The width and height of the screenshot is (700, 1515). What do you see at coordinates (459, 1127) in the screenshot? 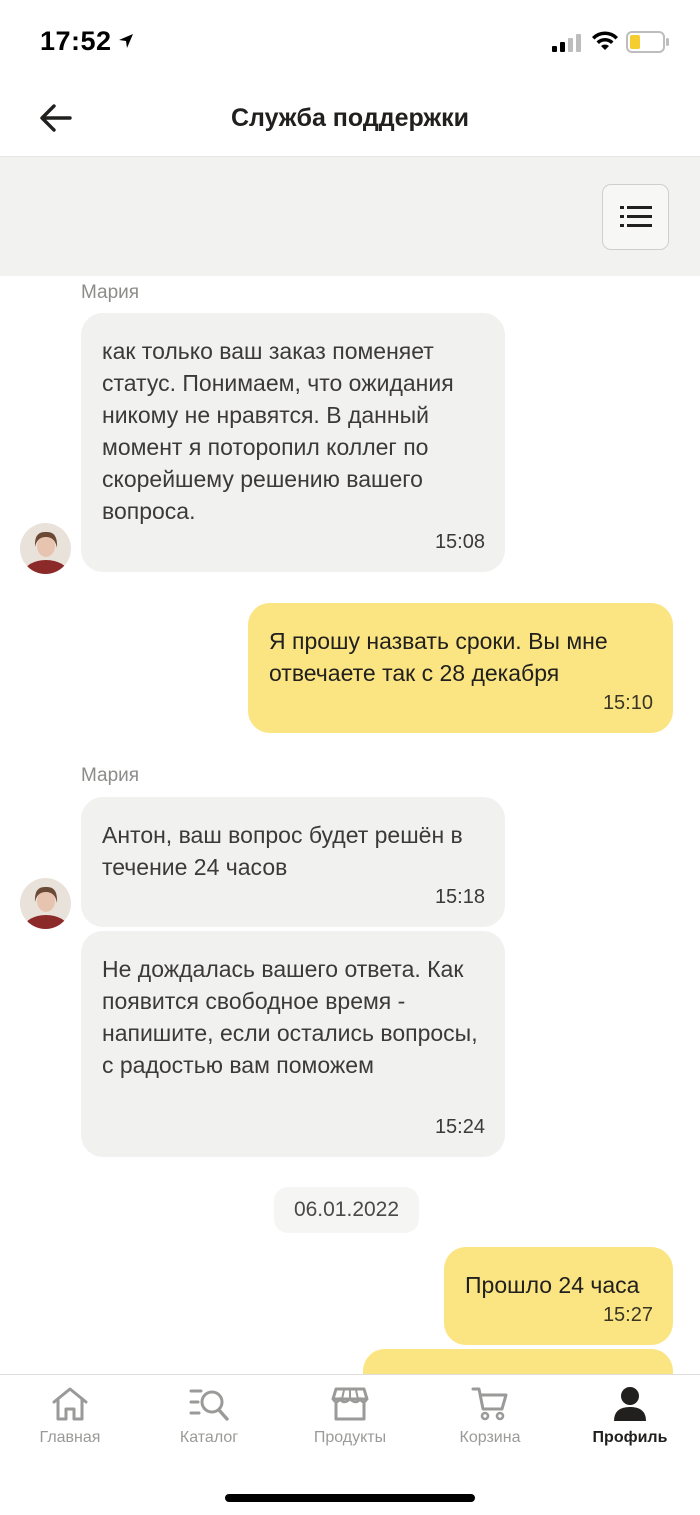
I see `message-time: 15:24` at bounding box center [459, 1127].